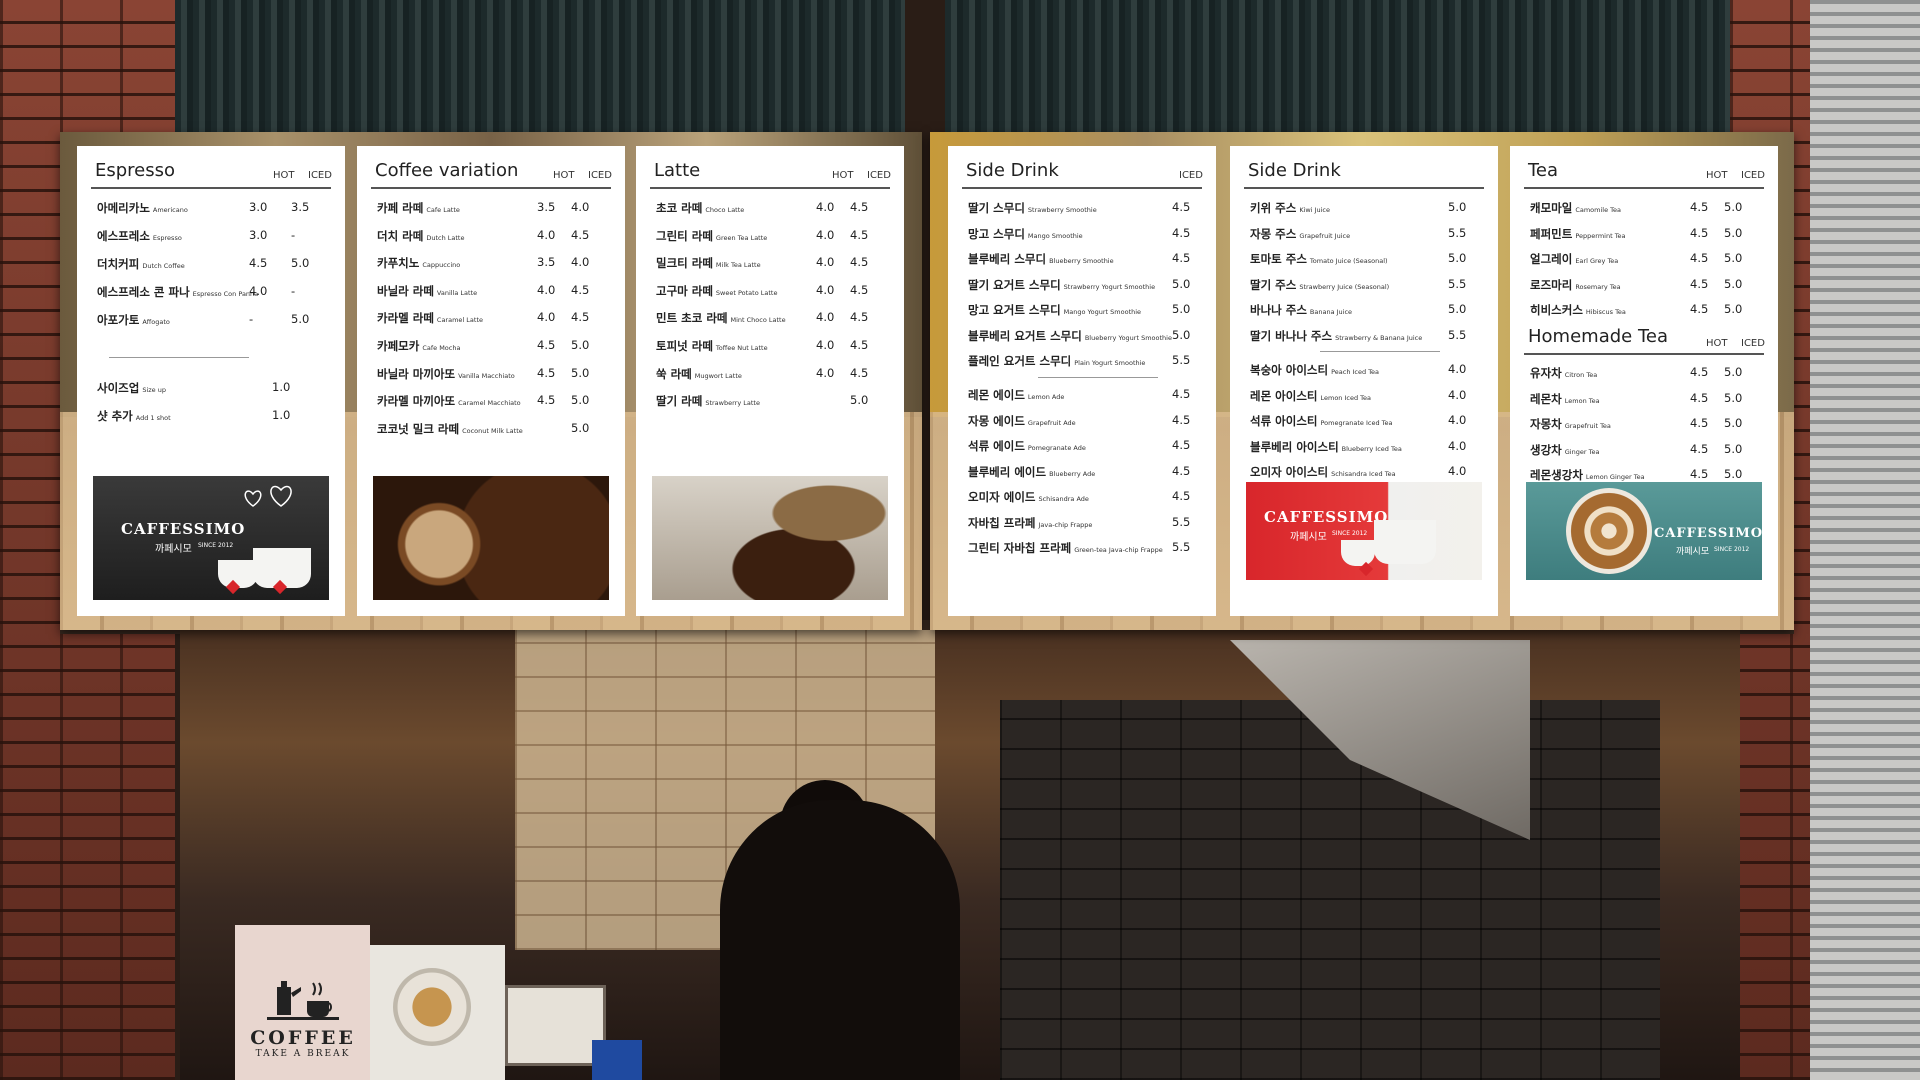 Image resolution: width=1920 pixels, height=1080 pixels. What do you see at coordinates (1273, 284) in the screenshot?
I see `menu-item-name: 딸기 주스` at bounding box center [1273, 284].